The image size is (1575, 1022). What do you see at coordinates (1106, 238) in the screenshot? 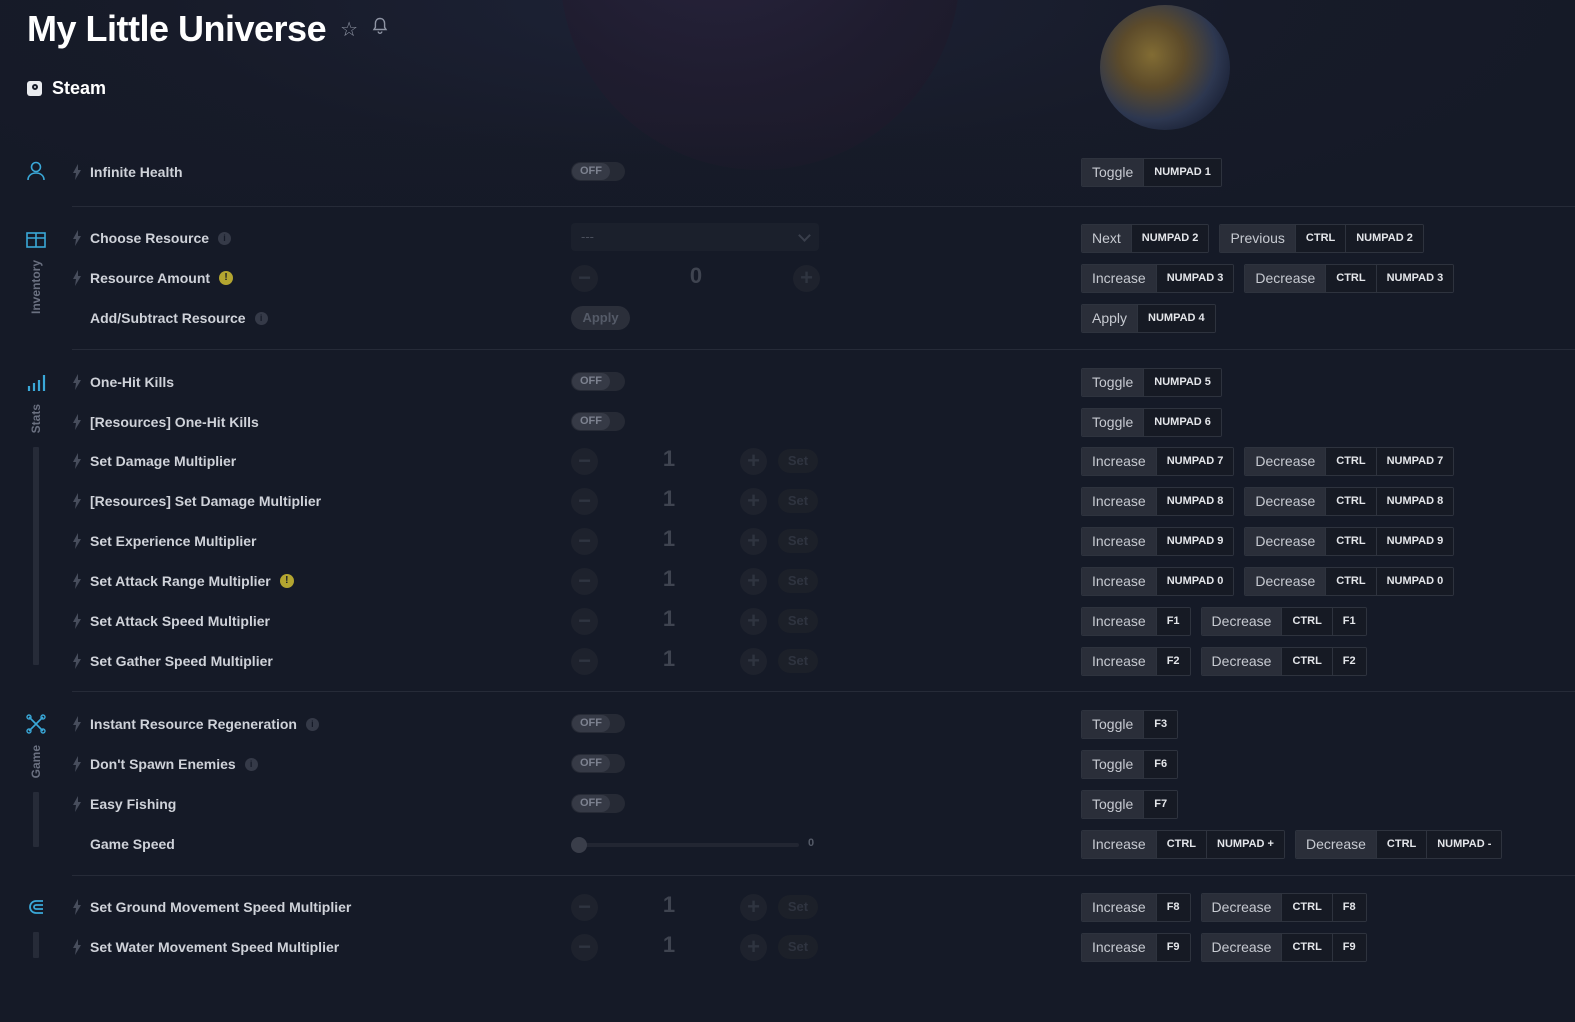
I see `hotkey-action: Next` at bounding box center [1106, 238].